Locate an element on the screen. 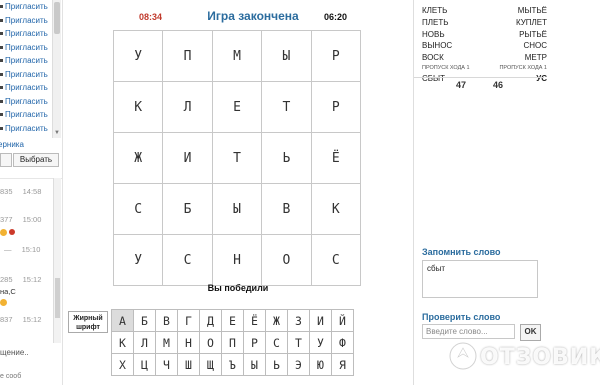 This screenshot has width=600, height=385. letter-key: Х is located at coordinates (122, 364).